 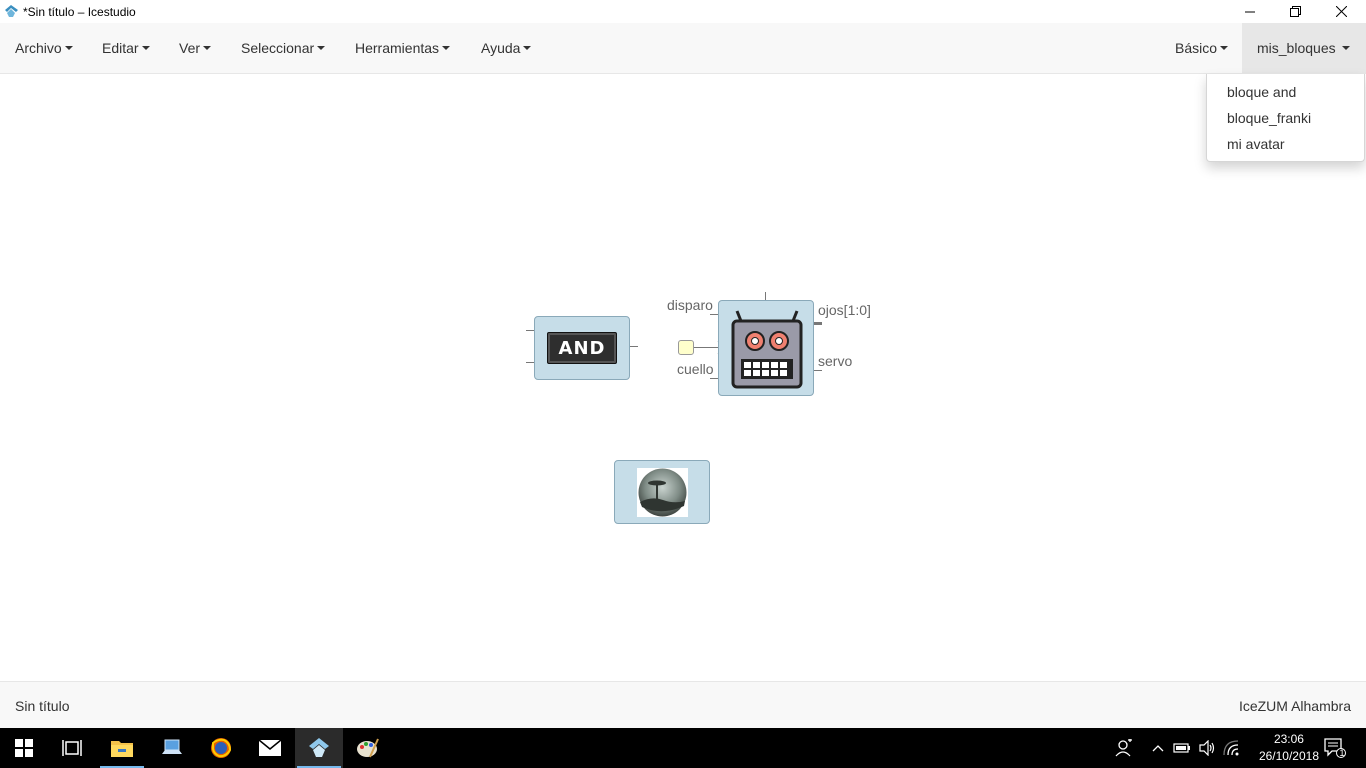 What do you see at coordinates (397, 48) in the screenshot?
I see `menu-herramientas-label: Herramientas` at bounding box center [397, 48].